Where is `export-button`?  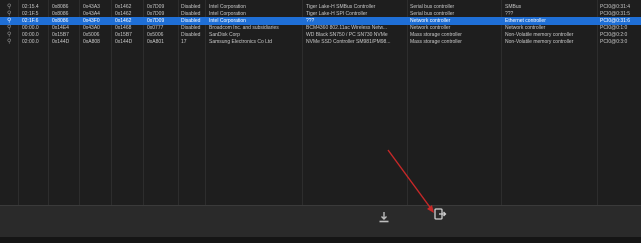
export-button is located at coordinates (440, 214).